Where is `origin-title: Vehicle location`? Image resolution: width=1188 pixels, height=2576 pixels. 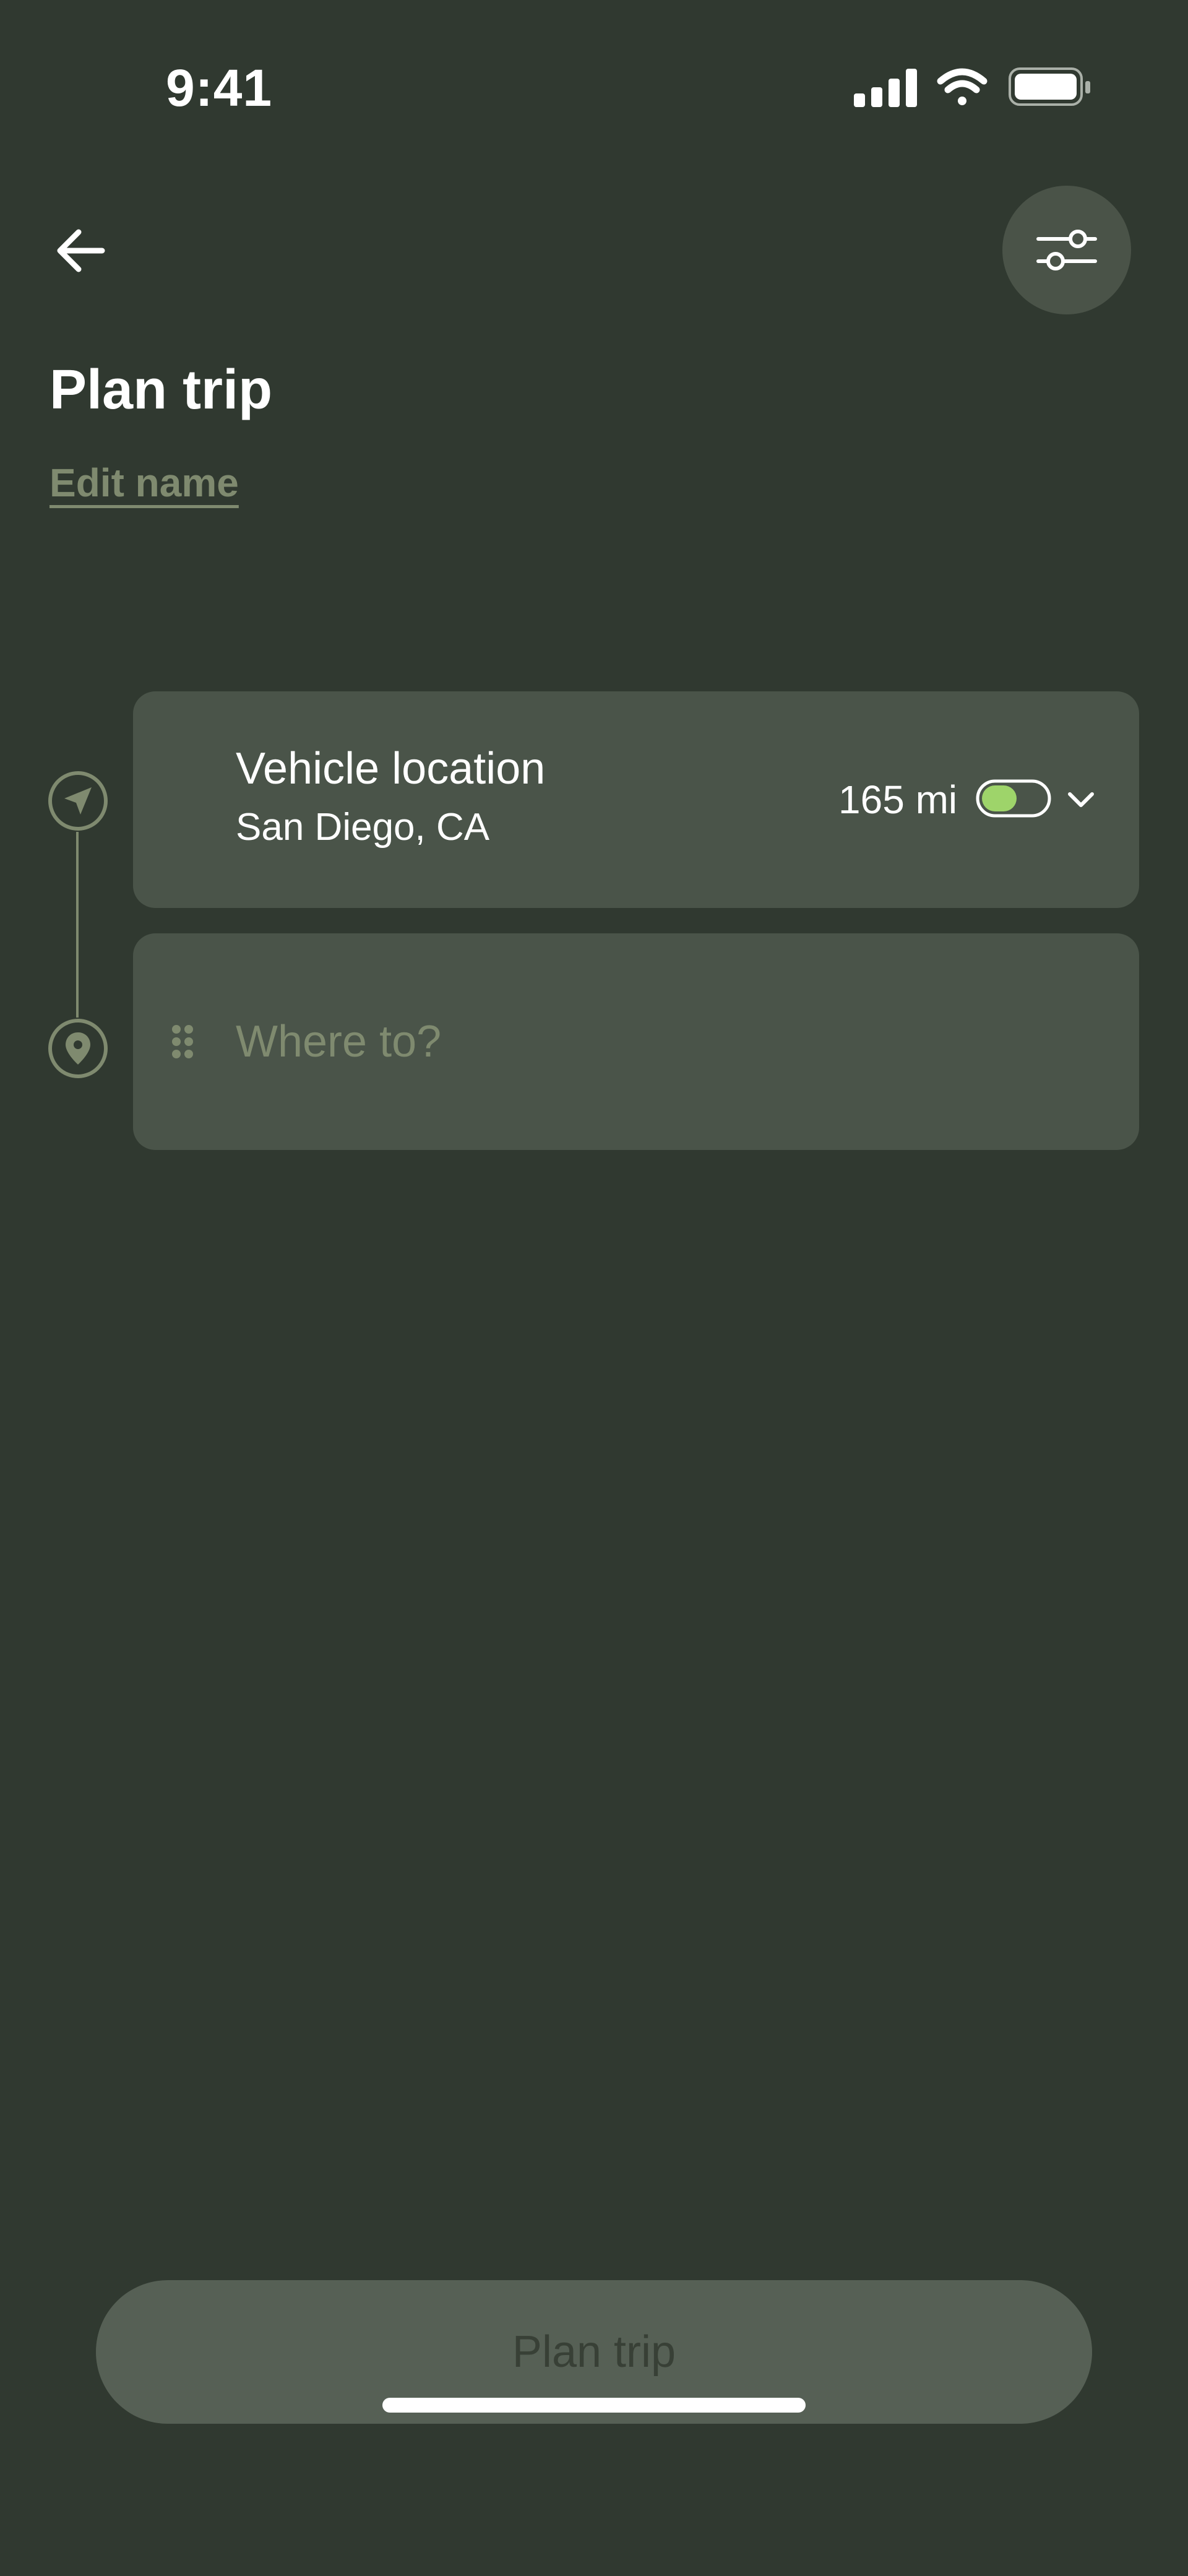 origin-title: Vehicle location is located at coordinates (391, 768).